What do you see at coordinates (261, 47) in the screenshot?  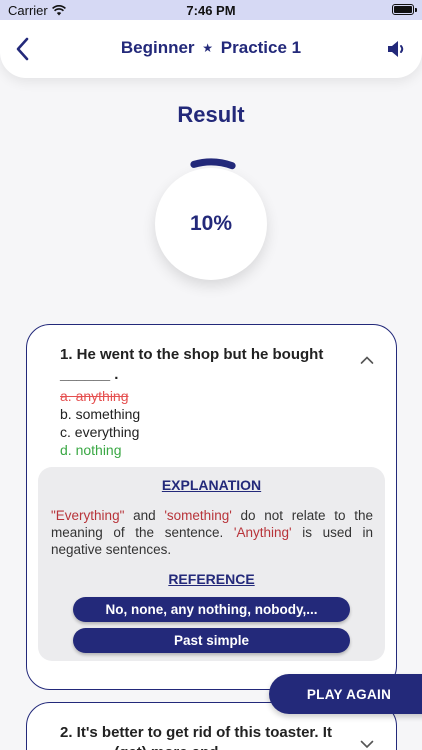 I see `title-practice: Practice 1` at bounding box center [261, 47].